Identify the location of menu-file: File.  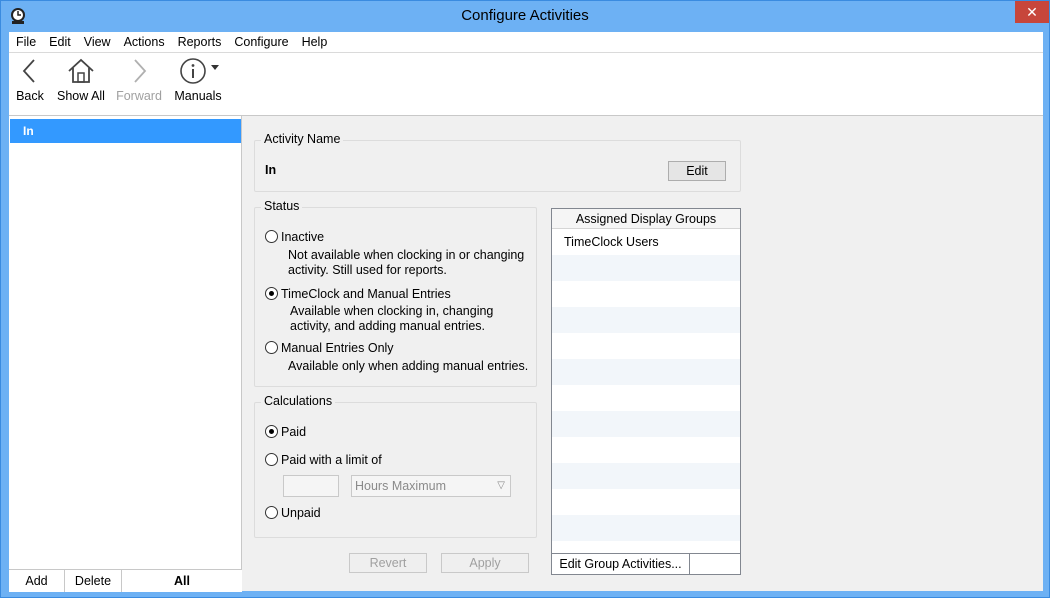
(25, 42).